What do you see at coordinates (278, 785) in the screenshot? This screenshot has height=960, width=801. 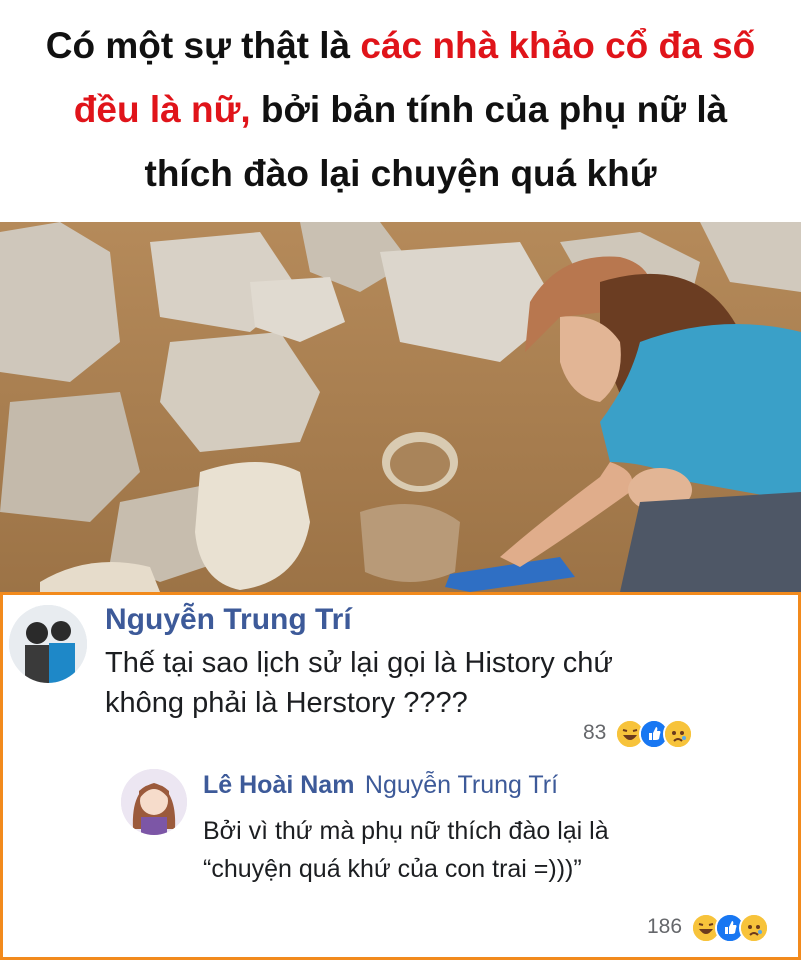 I see `replier-name: Lê Hoài Nam` at bounding box center [278, 785].